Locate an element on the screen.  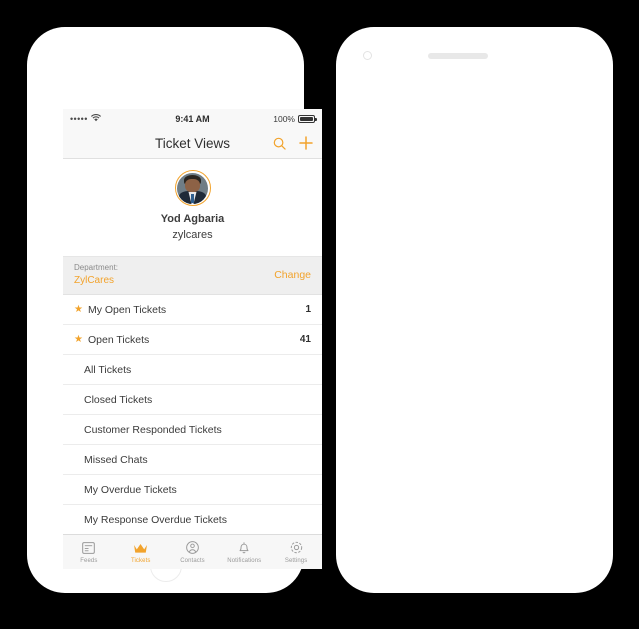
list-item-count: 1 is located at coordinates (308, 310).